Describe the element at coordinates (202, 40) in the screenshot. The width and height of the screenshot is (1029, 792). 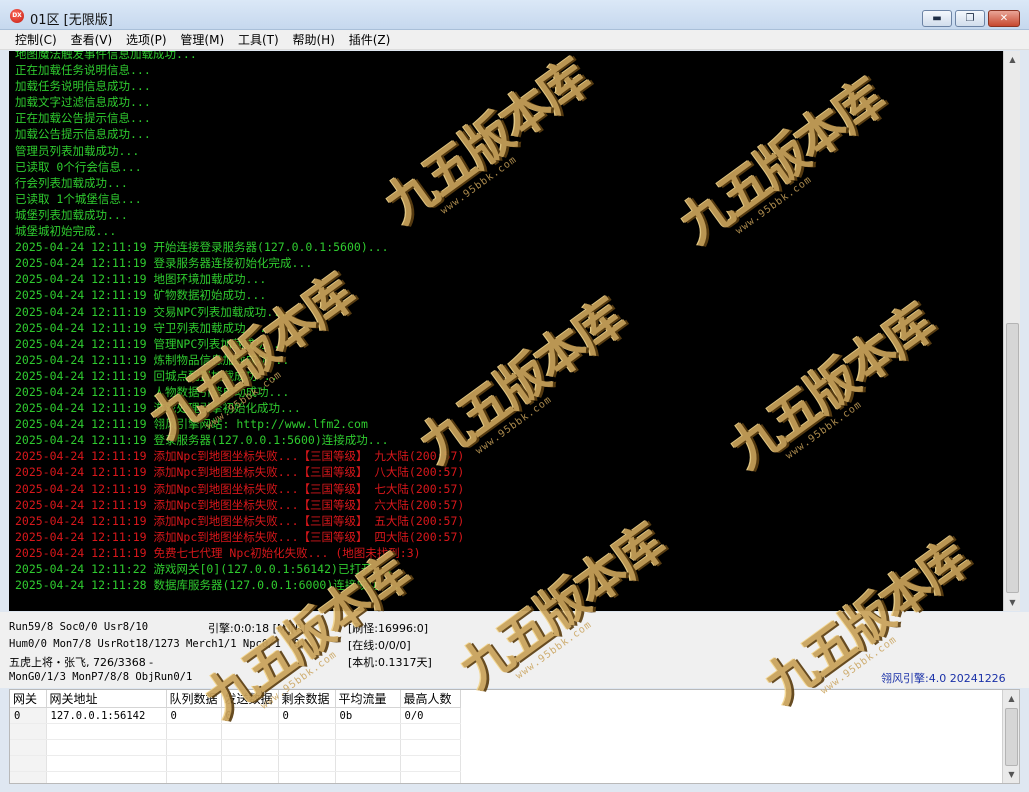
I see `menu-manage: 管理(M)` at that location.